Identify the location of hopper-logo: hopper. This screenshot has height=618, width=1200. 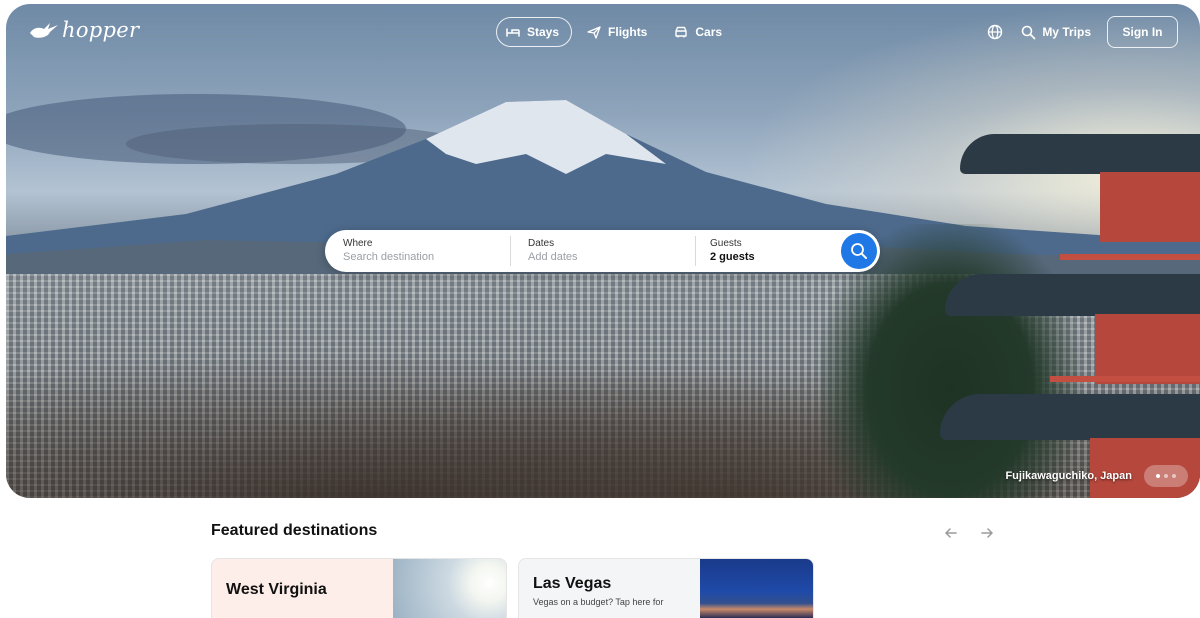
(83, 30).